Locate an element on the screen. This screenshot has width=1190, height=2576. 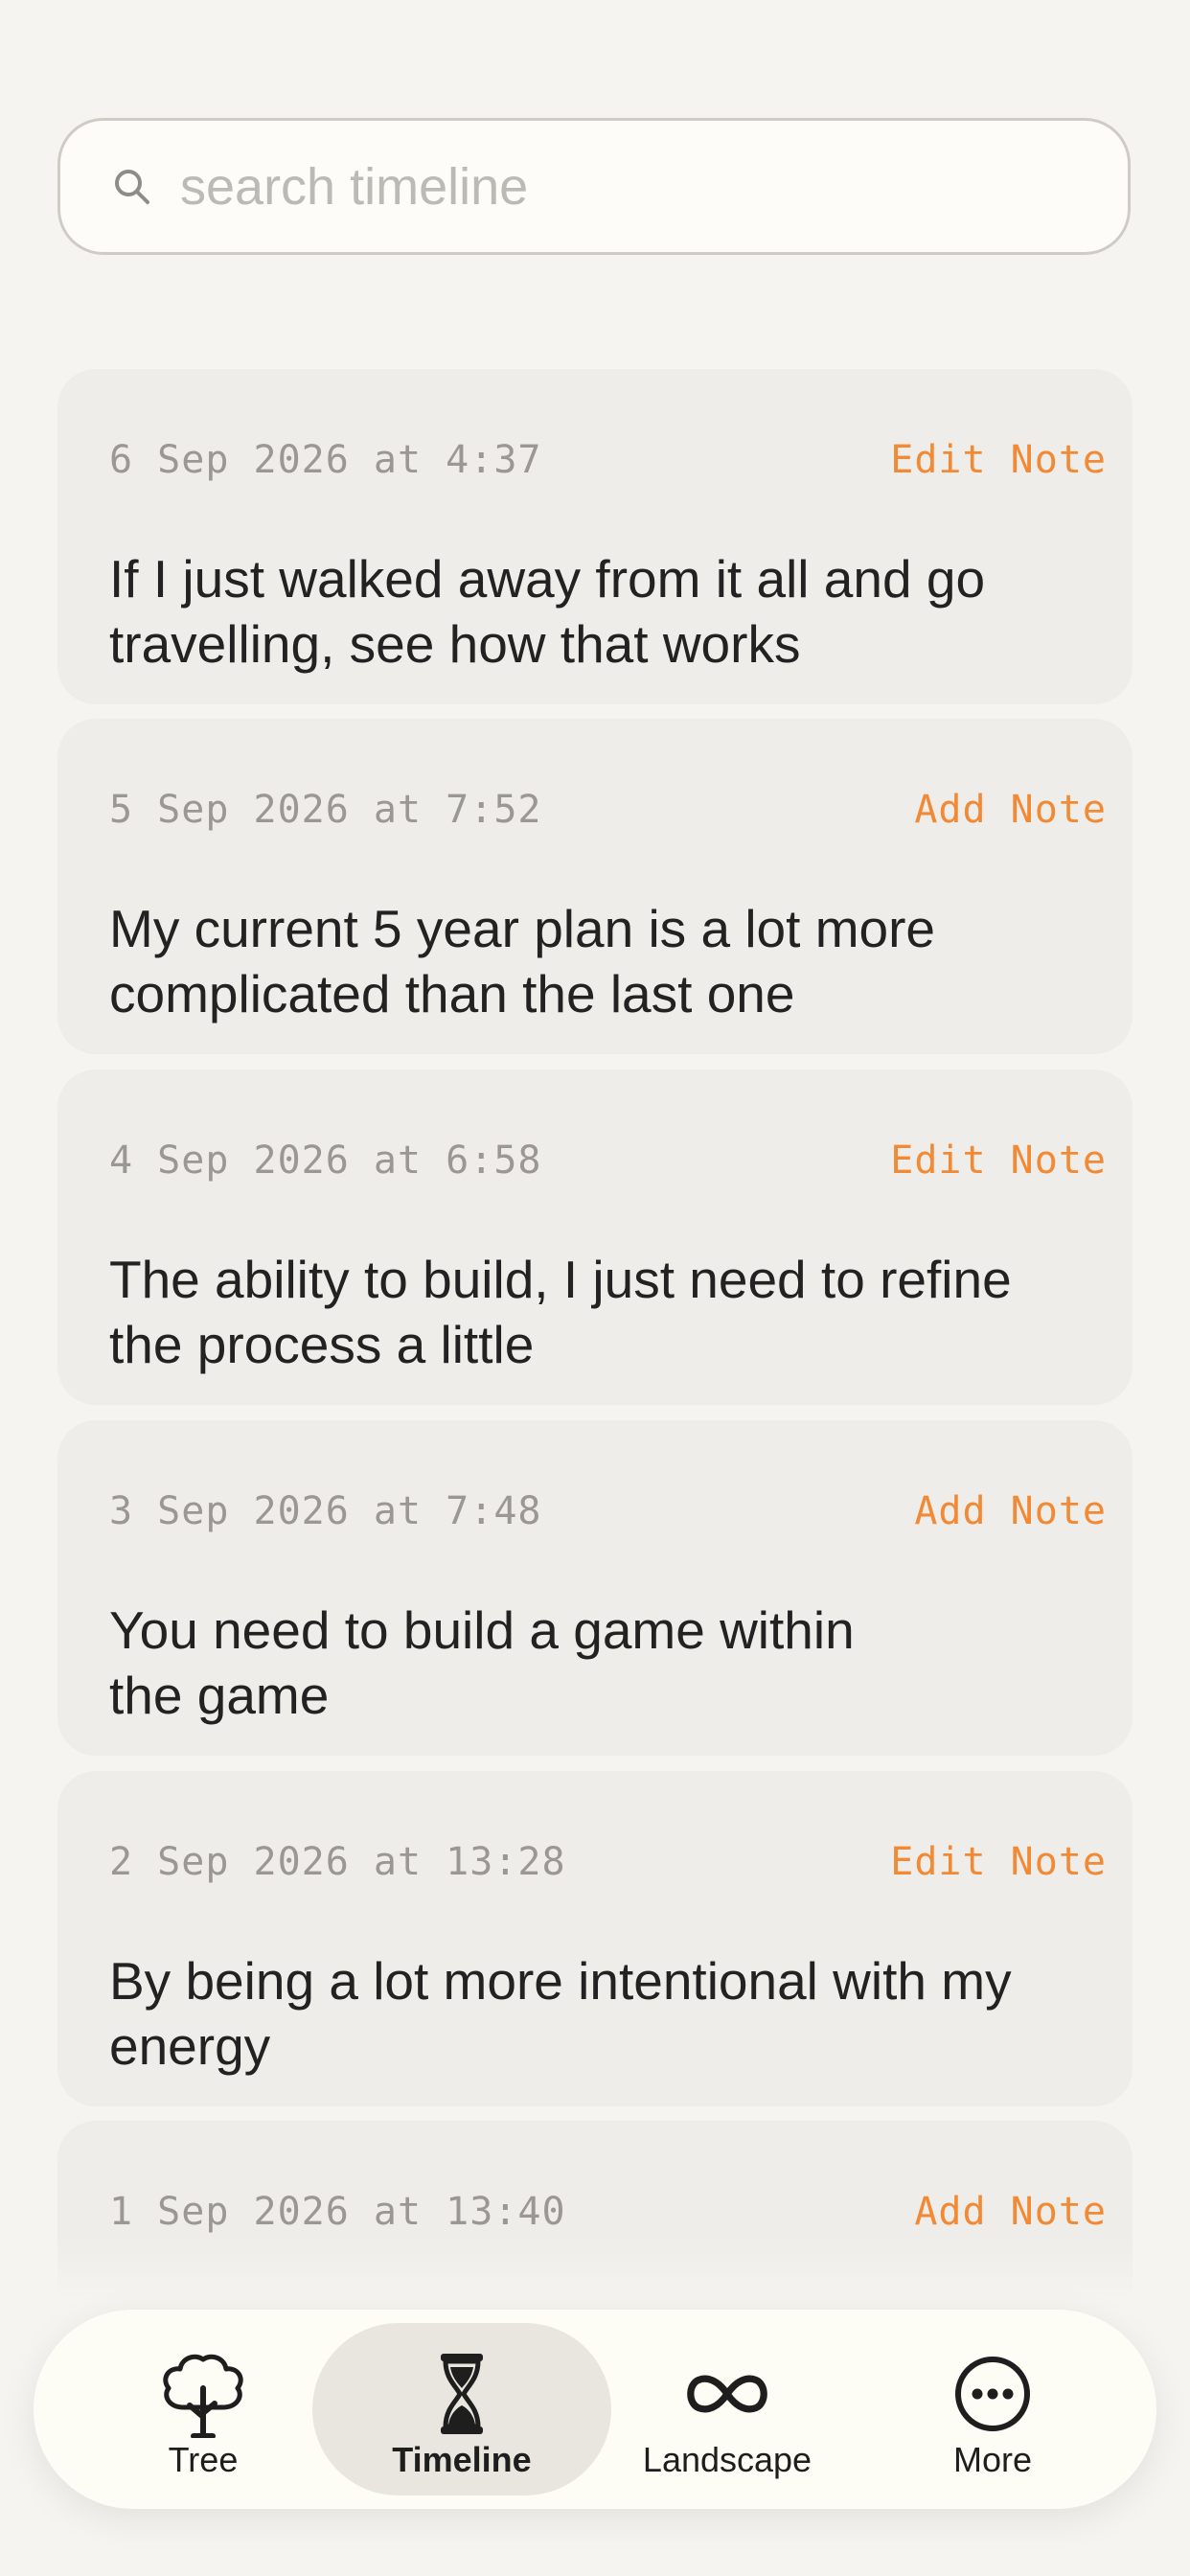
more-icon is located at coordinates (992, 2394).